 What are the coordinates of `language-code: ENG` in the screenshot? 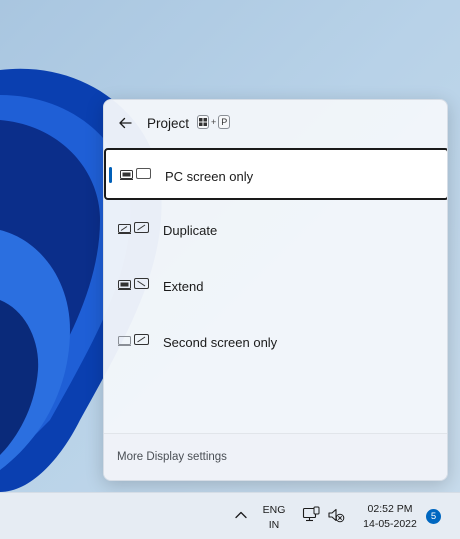 It's located at (274, 510).